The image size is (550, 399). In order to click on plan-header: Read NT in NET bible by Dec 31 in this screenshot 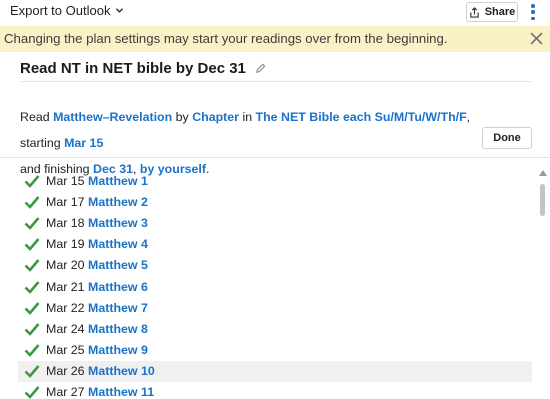, I will do `click(276, 71)`.